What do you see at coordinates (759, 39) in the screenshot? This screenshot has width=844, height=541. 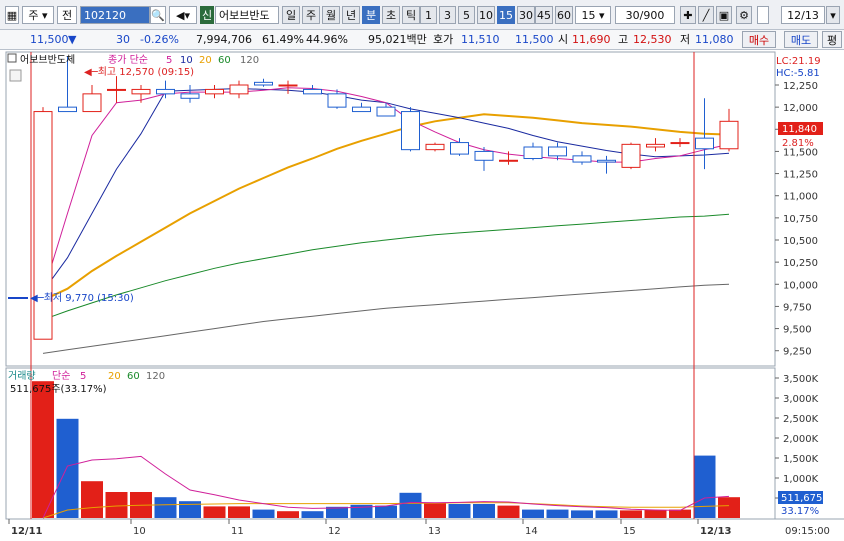 I see `buy-button: 매수` at bounding box center [759, 39].